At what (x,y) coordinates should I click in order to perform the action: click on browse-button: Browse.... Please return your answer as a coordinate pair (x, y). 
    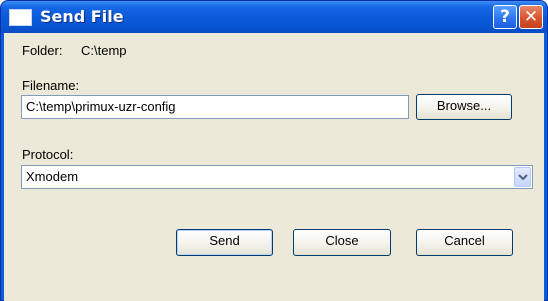
    Looking at the image, I should click on (464, 107).